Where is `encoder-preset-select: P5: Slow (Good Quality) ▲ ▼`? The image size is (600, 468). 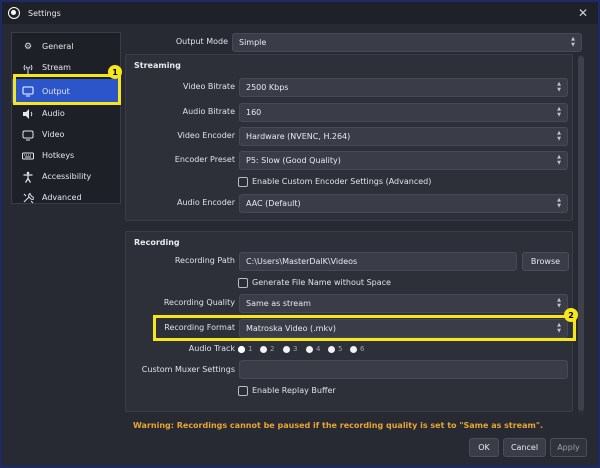
encoder-preset-select: P5: Slow (Good Quality) ▲ ▼ is located at coordinates (403, 160).